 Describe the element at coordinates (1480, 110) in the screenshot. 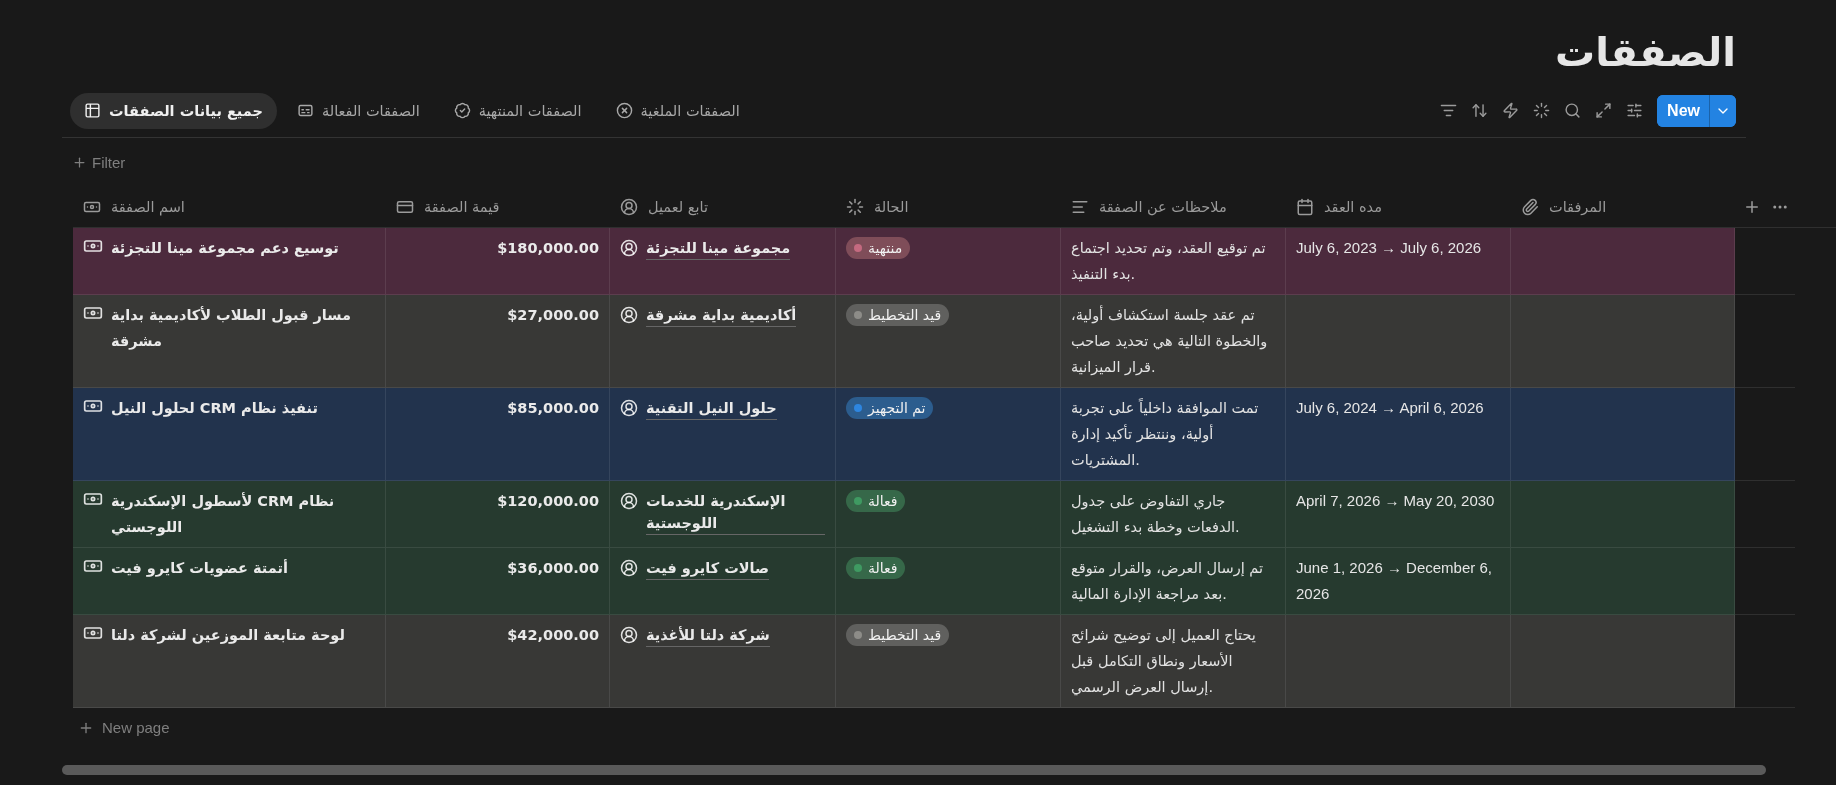

I see `sort-icon` at that location.